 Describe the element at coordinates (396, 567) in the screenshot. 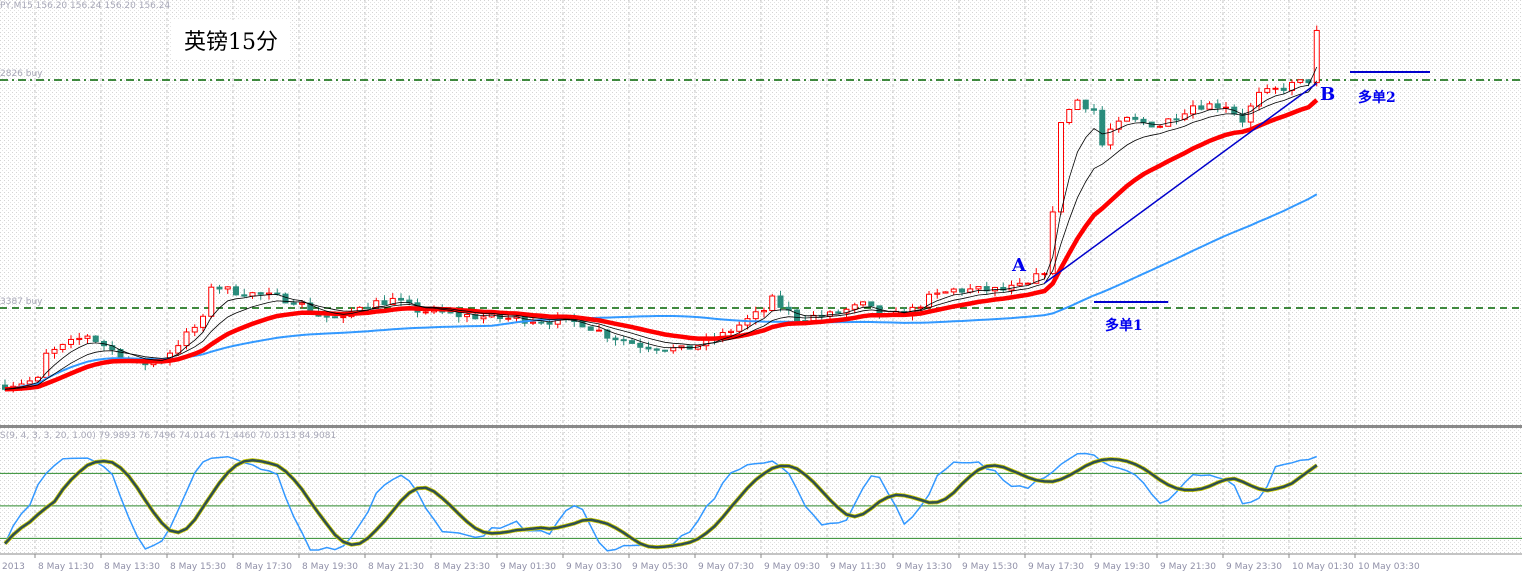

I see `x-tick-label: 8 May 21:30` at that location.